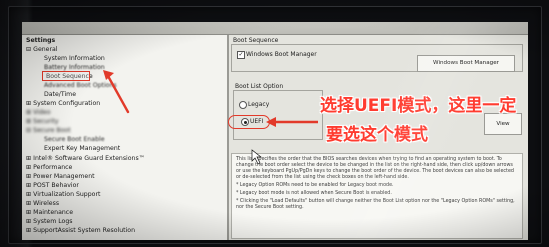 This screenshot has height=247, width=549. I want to click on annotation-text-line1: 选择UEFI模式，这里一定, so click(418, 106).